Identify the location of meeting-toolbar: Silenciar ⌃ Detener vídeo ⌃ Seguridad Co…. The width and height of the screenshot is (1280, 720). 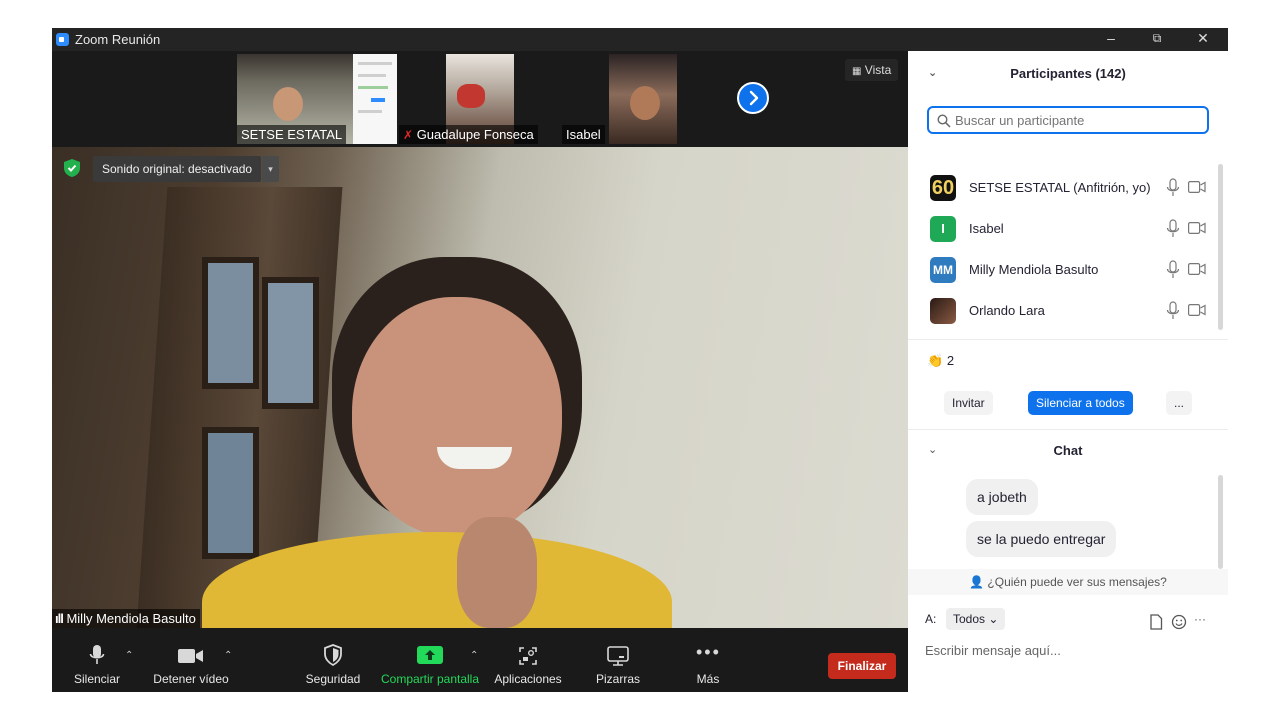
(480, 660).